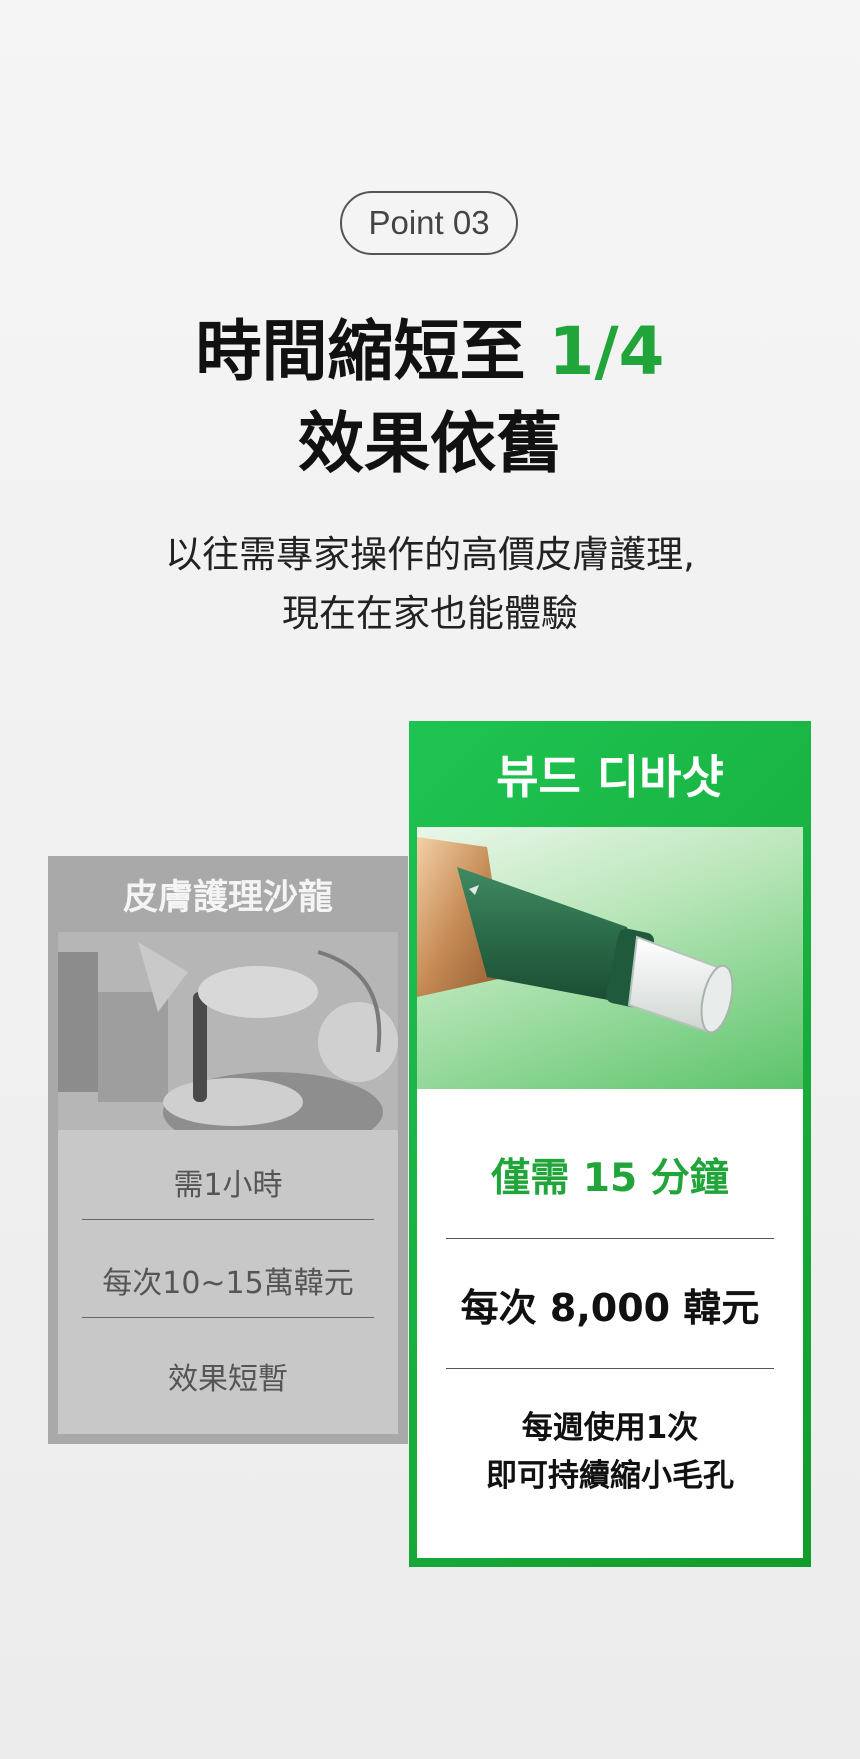 This screenshot has height=1759, width=860. Describe the element at coordinates (429, 223) in the screenshot. I see `point-badge: Point 03` at that location.